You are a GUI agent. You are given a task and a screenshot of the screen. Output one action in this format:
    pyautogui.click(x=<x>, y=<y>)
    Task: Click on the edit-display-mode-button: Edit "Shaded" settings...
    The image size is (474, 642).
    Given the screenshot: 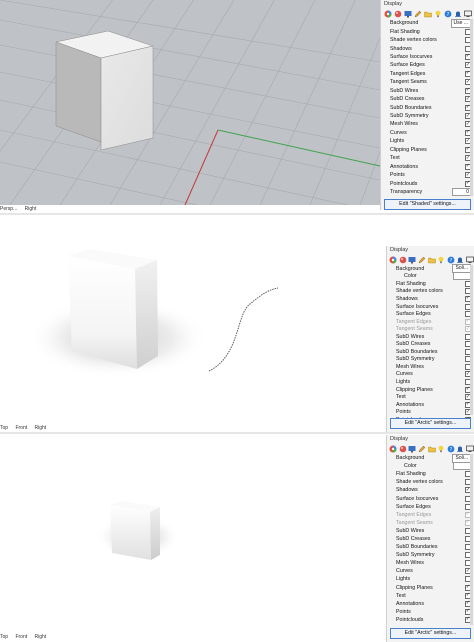 What is the action you would take?
    pyautogui.click(x=427, y=204)
    